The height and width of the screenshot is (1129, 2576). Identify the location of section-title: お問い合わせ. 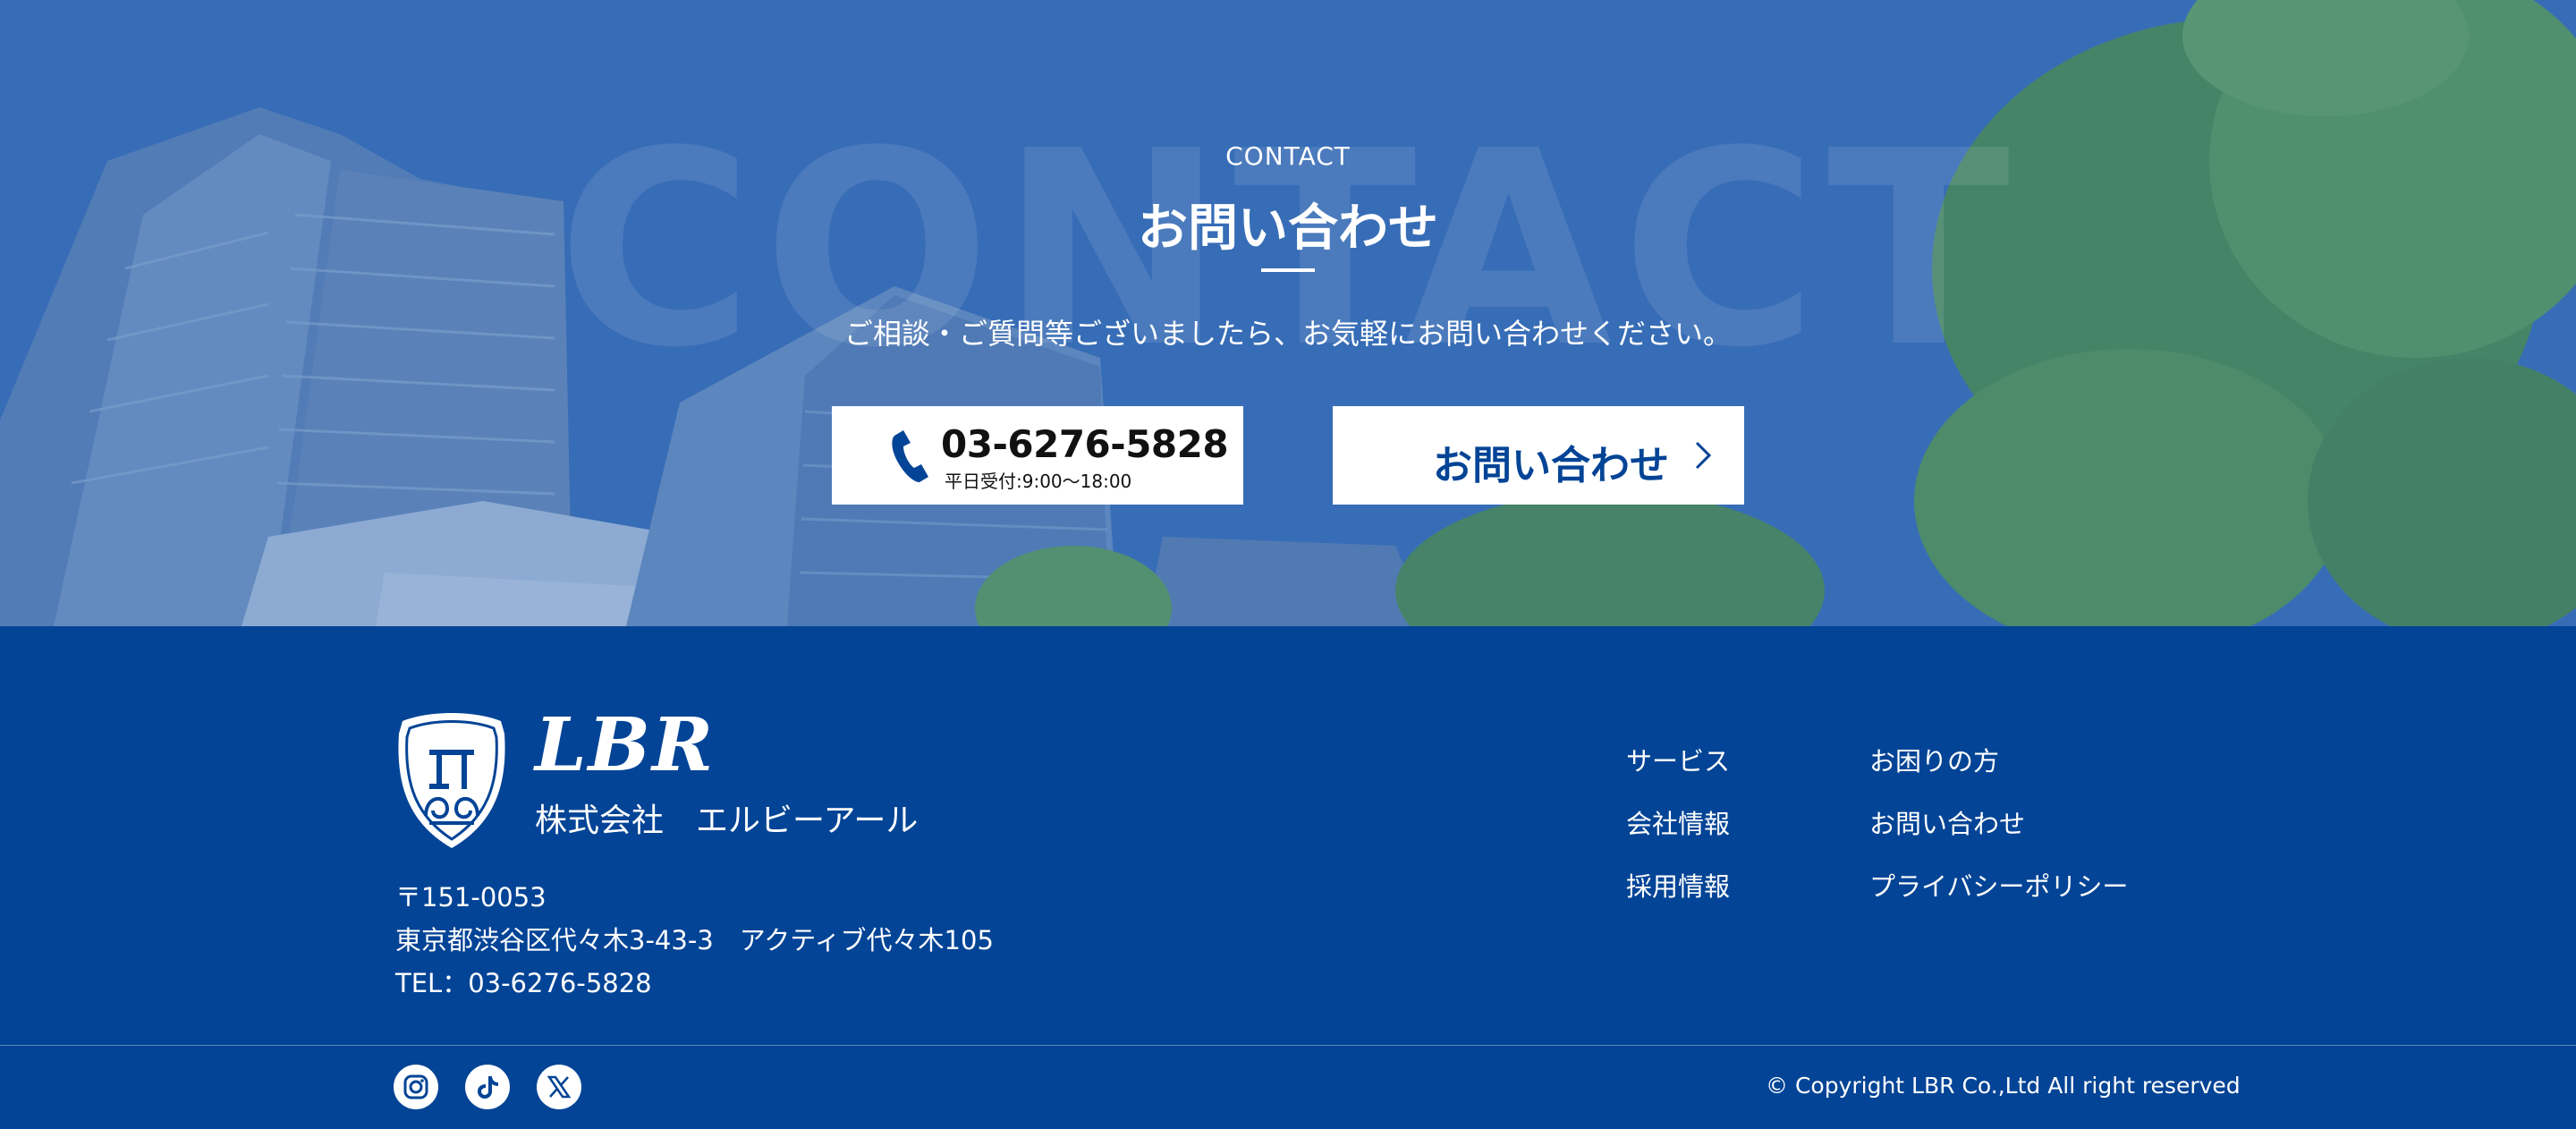
(1288, 229).